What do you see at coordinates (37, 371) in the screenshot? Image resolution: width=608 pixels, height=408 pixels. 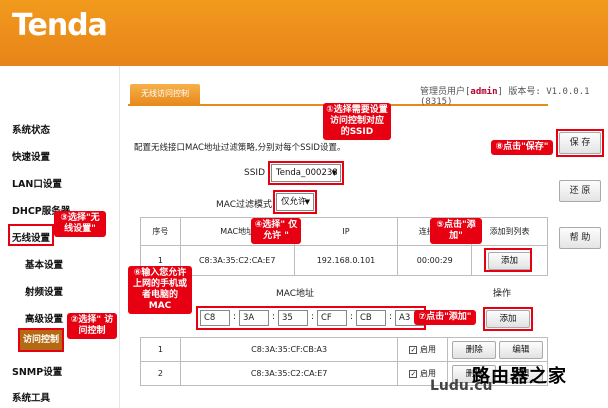 I see `sidebar-item-snmp: SNMP设置` at bounding box center [37, 371].